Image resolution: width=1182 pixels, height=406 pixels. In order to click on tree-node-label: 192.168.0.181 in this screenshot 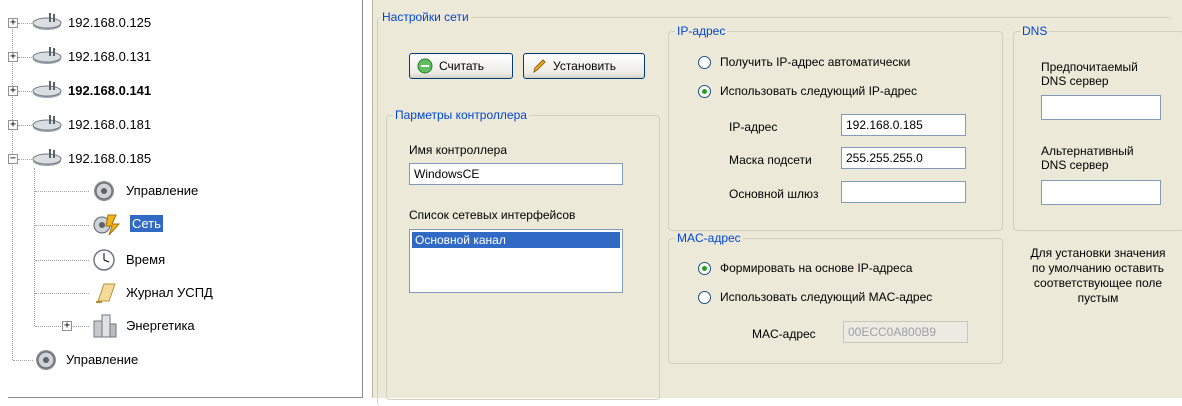, I will do `click(110, 124)`.